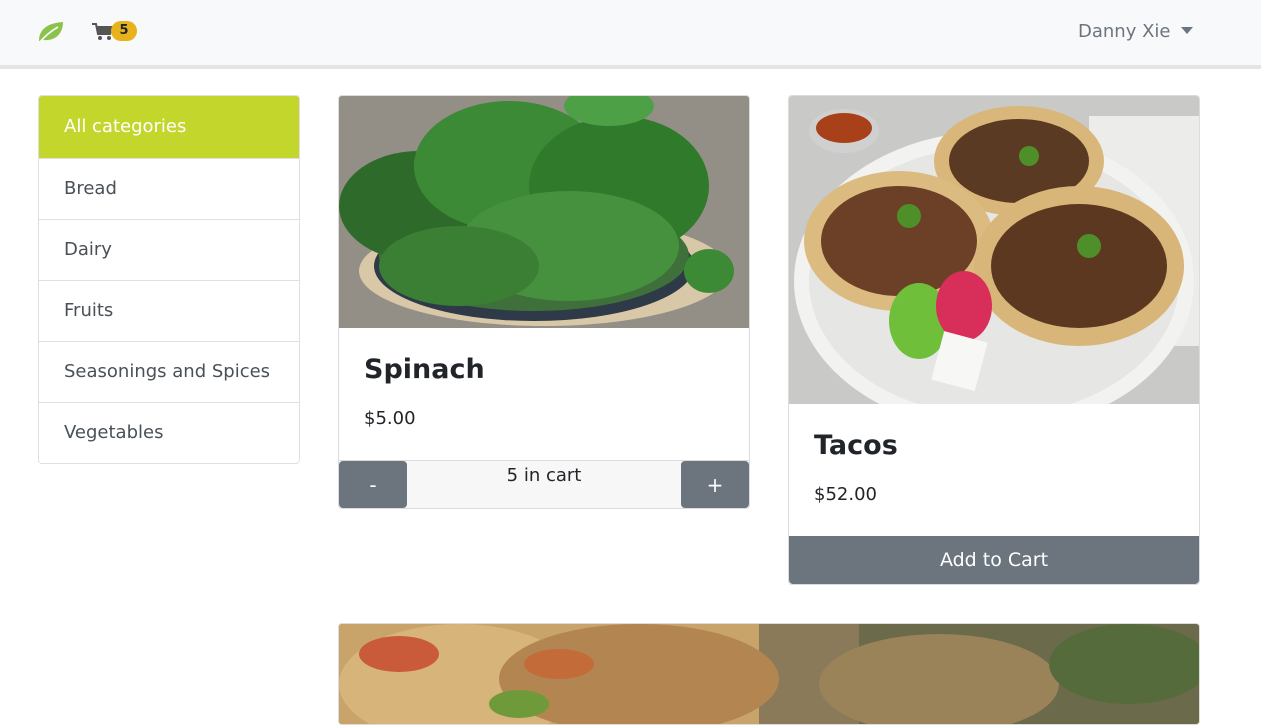  I want to click on navbar: 5 Danny Xie, so click(630, 34).